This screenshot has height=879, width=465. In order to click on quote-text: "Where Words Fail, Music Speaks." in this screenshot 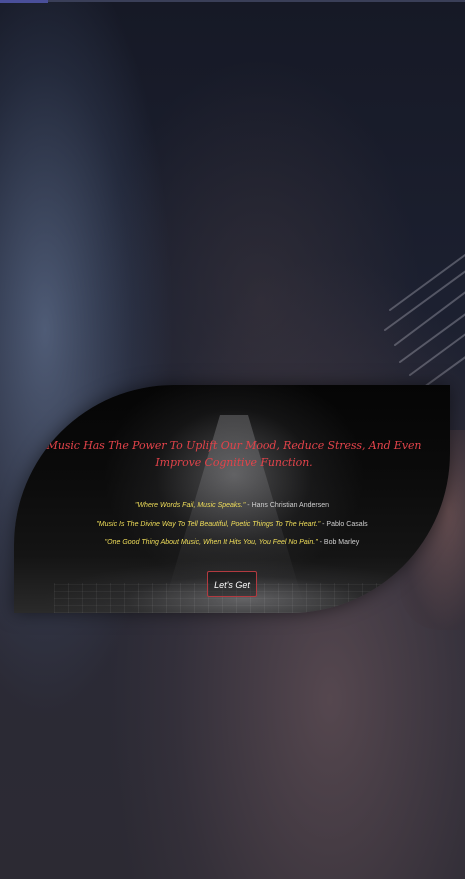, I will do `click(190, 505)`.